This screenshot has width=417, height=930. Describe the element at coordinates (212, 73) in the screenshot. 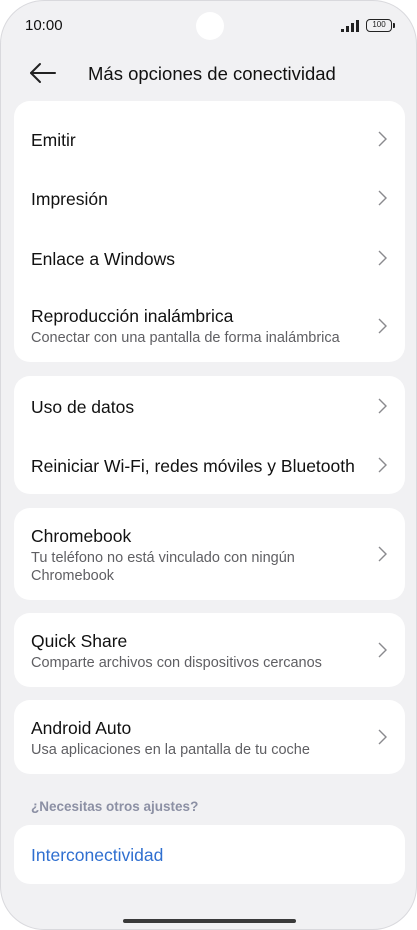

I see `page-title: Más opciones de conectividad` at that location.